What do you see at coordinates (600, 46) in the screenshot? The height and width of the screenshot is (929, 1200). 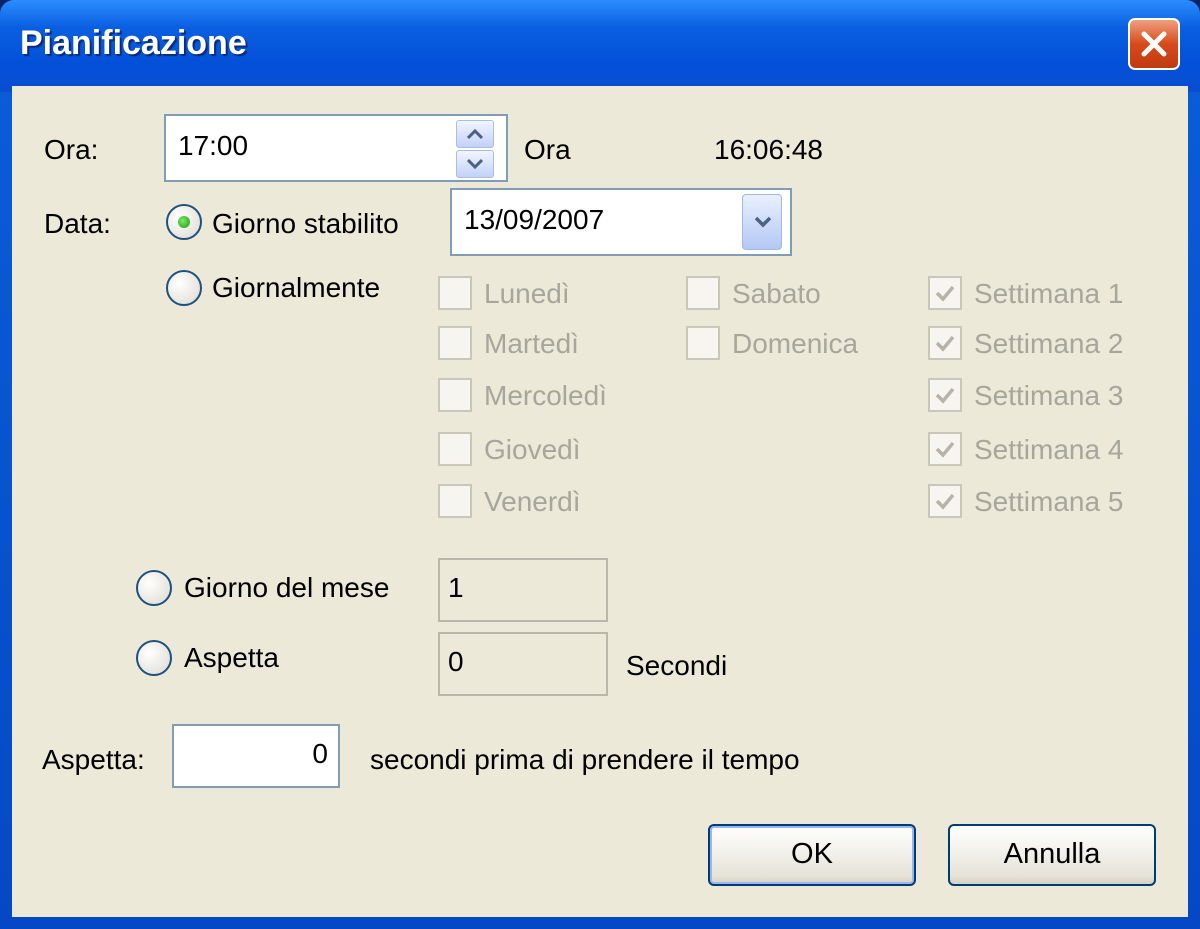 I see `title-bar: Pianificazione` at bounding box center [600, 46].